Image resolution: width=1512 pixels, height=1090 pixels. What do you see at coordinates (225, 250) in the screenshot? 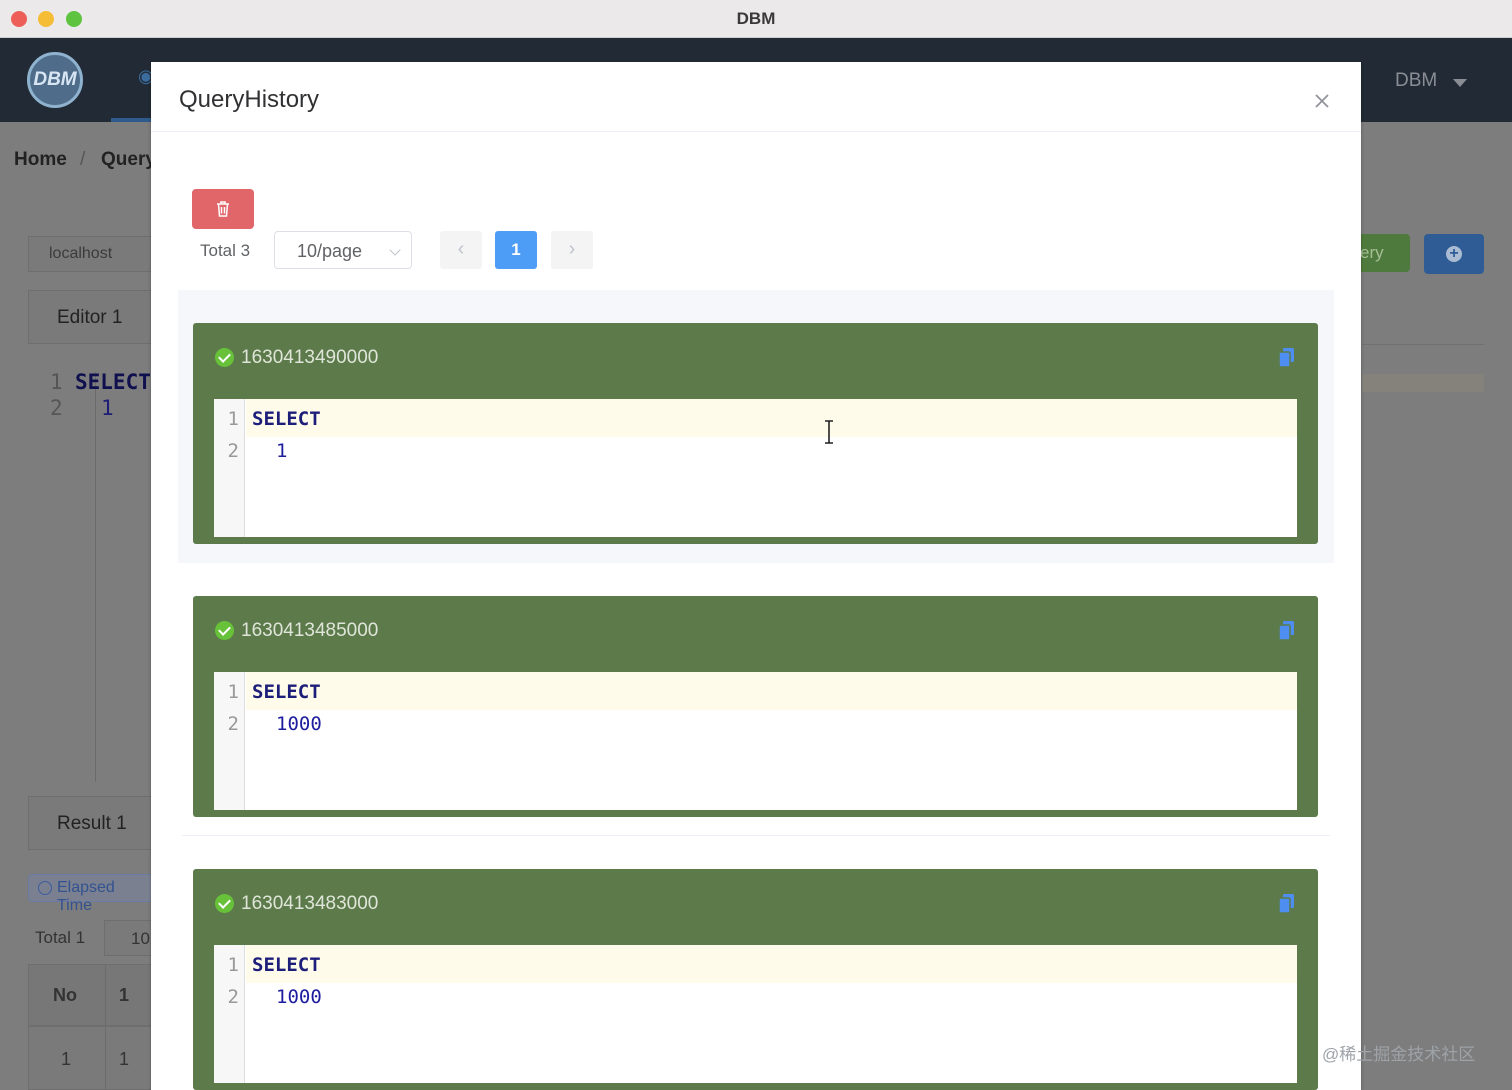
I see `pagination-total: Total 3` at bounding box center [225, 250].